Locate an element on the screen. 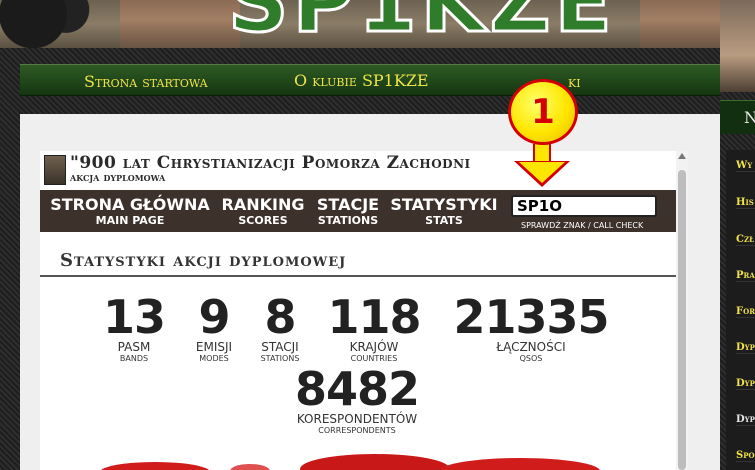  nav-item-about: O klubie SP1KZE is located at coordinates (361, 80).